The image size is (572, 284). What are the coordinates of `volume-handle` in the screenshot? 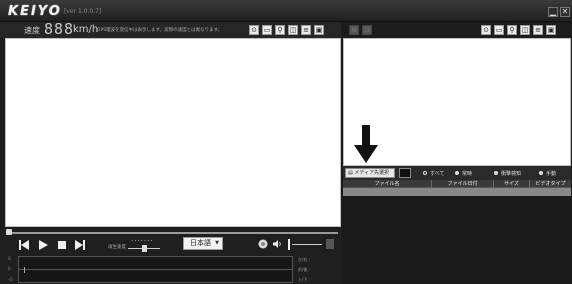 It's located at (289, 244).